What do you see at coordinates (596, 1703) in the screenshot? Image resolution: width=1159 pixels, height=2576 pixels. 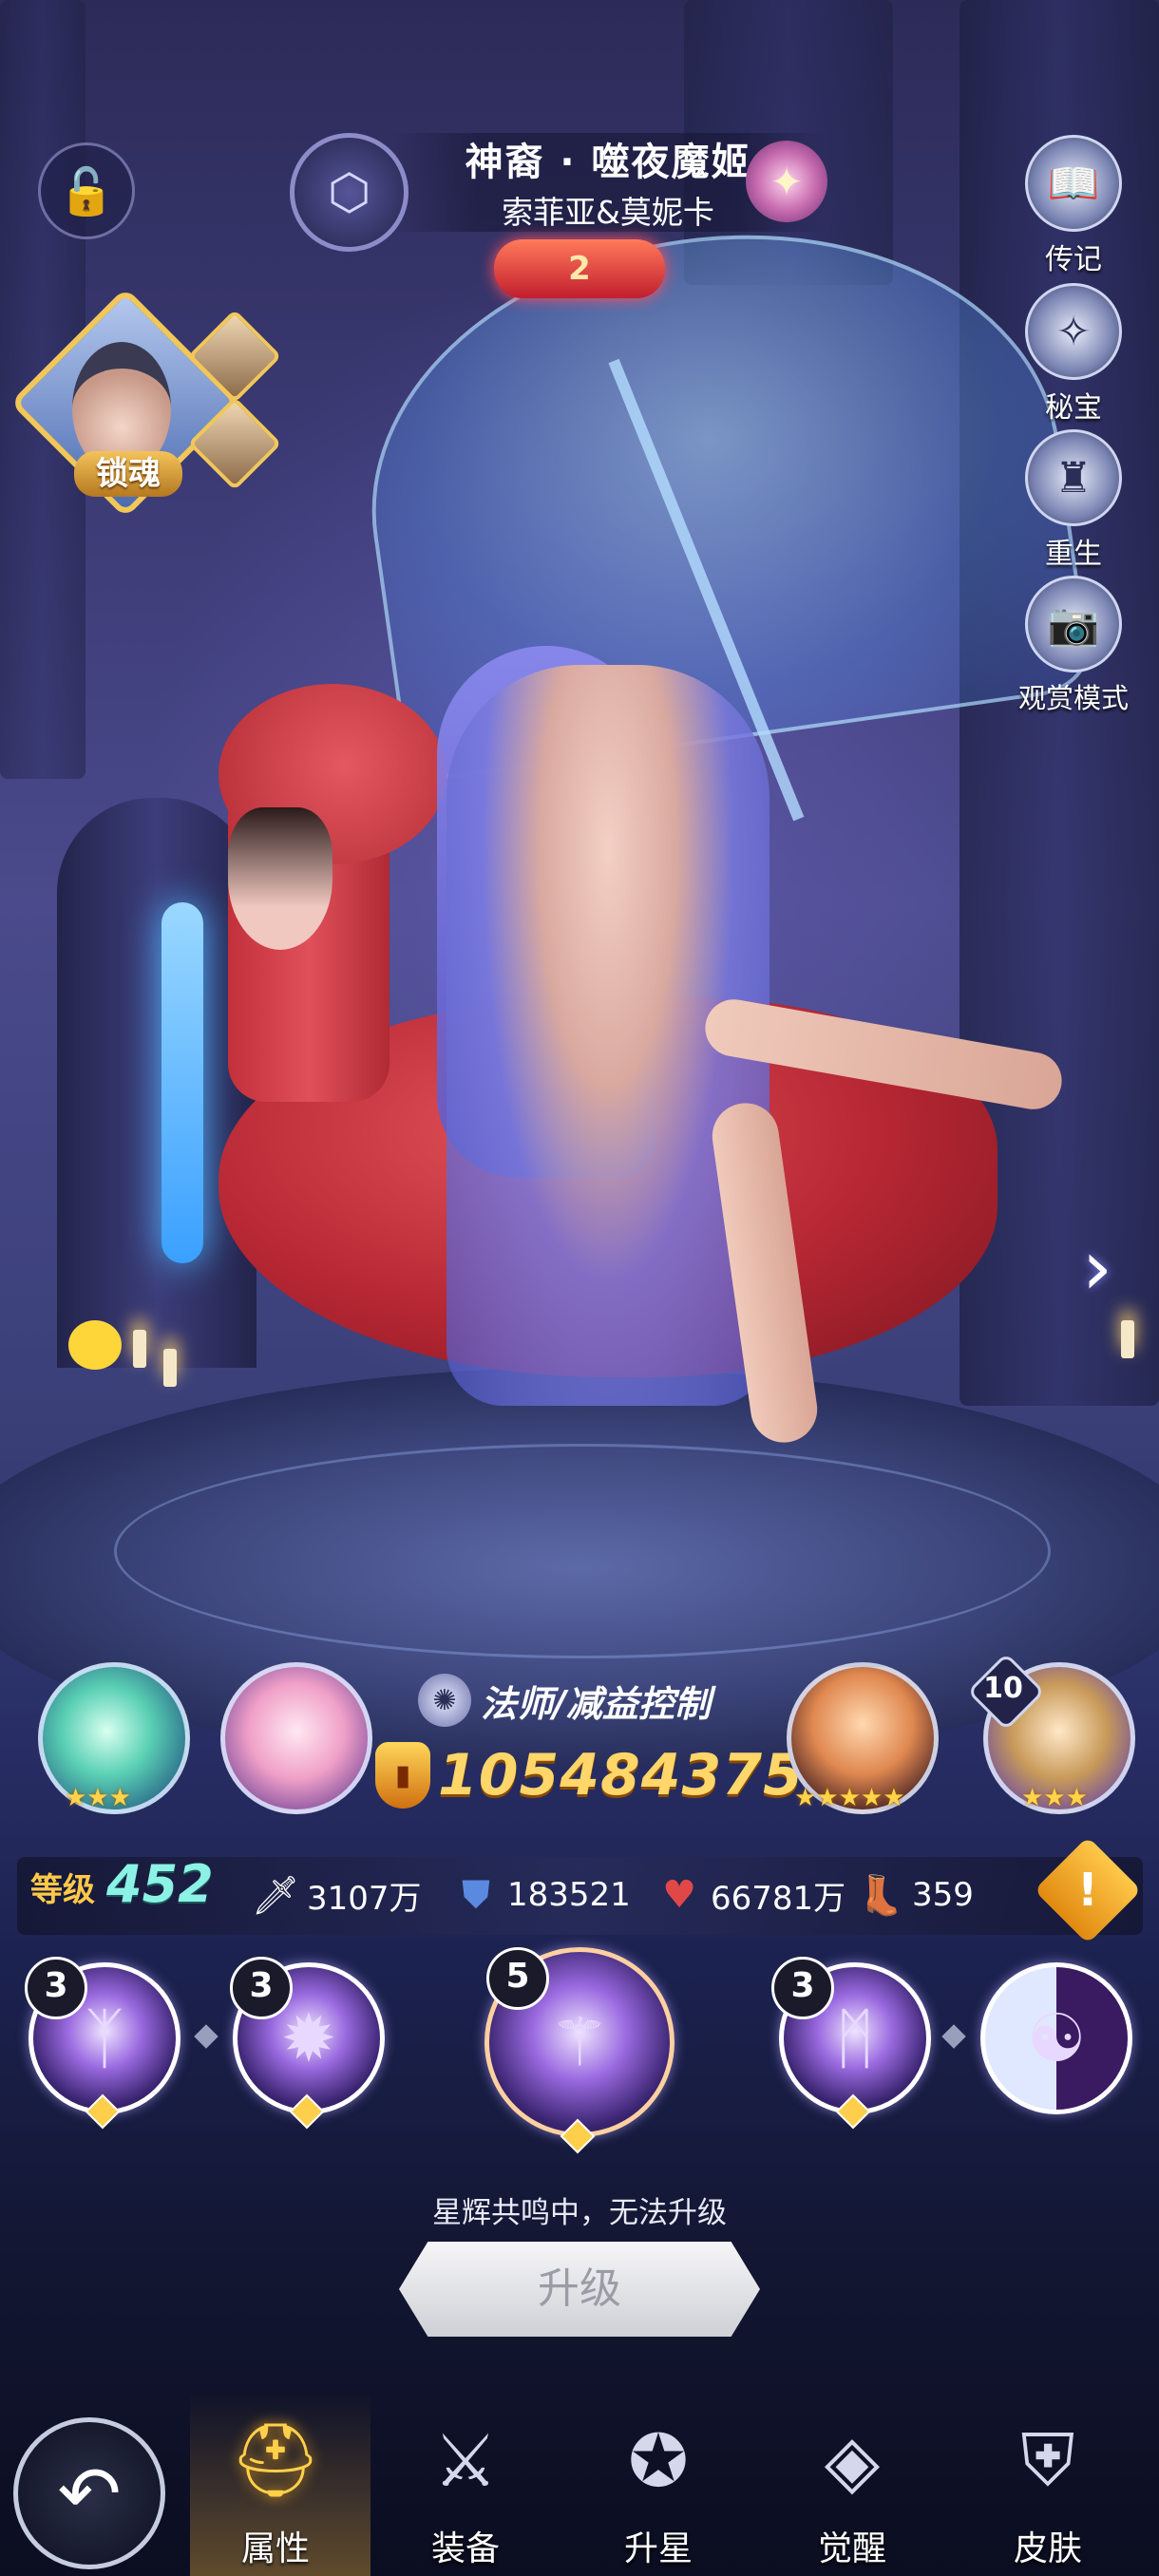 I see `role-text: 法师/减益控制` at bounding box center [596, 1703].